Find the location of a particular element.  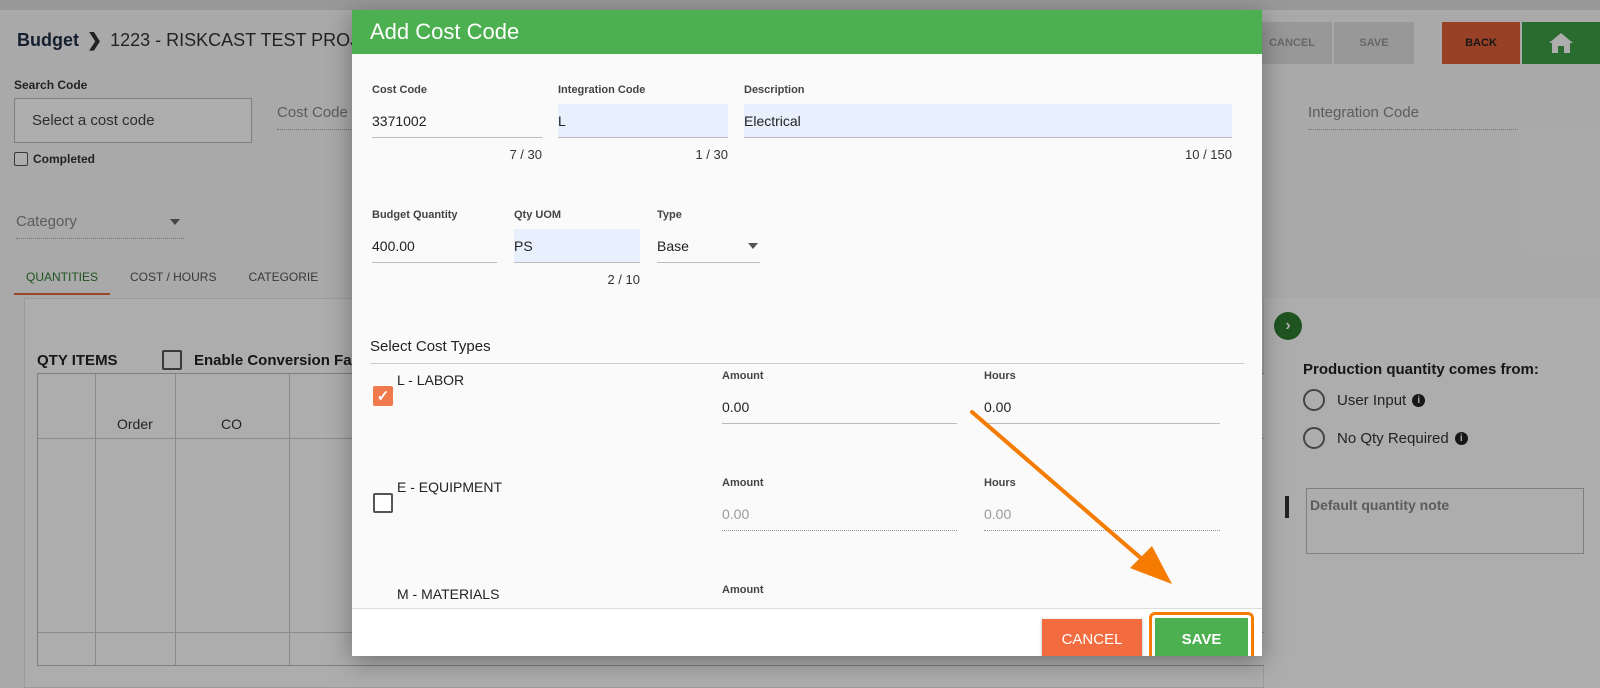

dialog-title: Add Cost Code is located at coordinates (807, 32).